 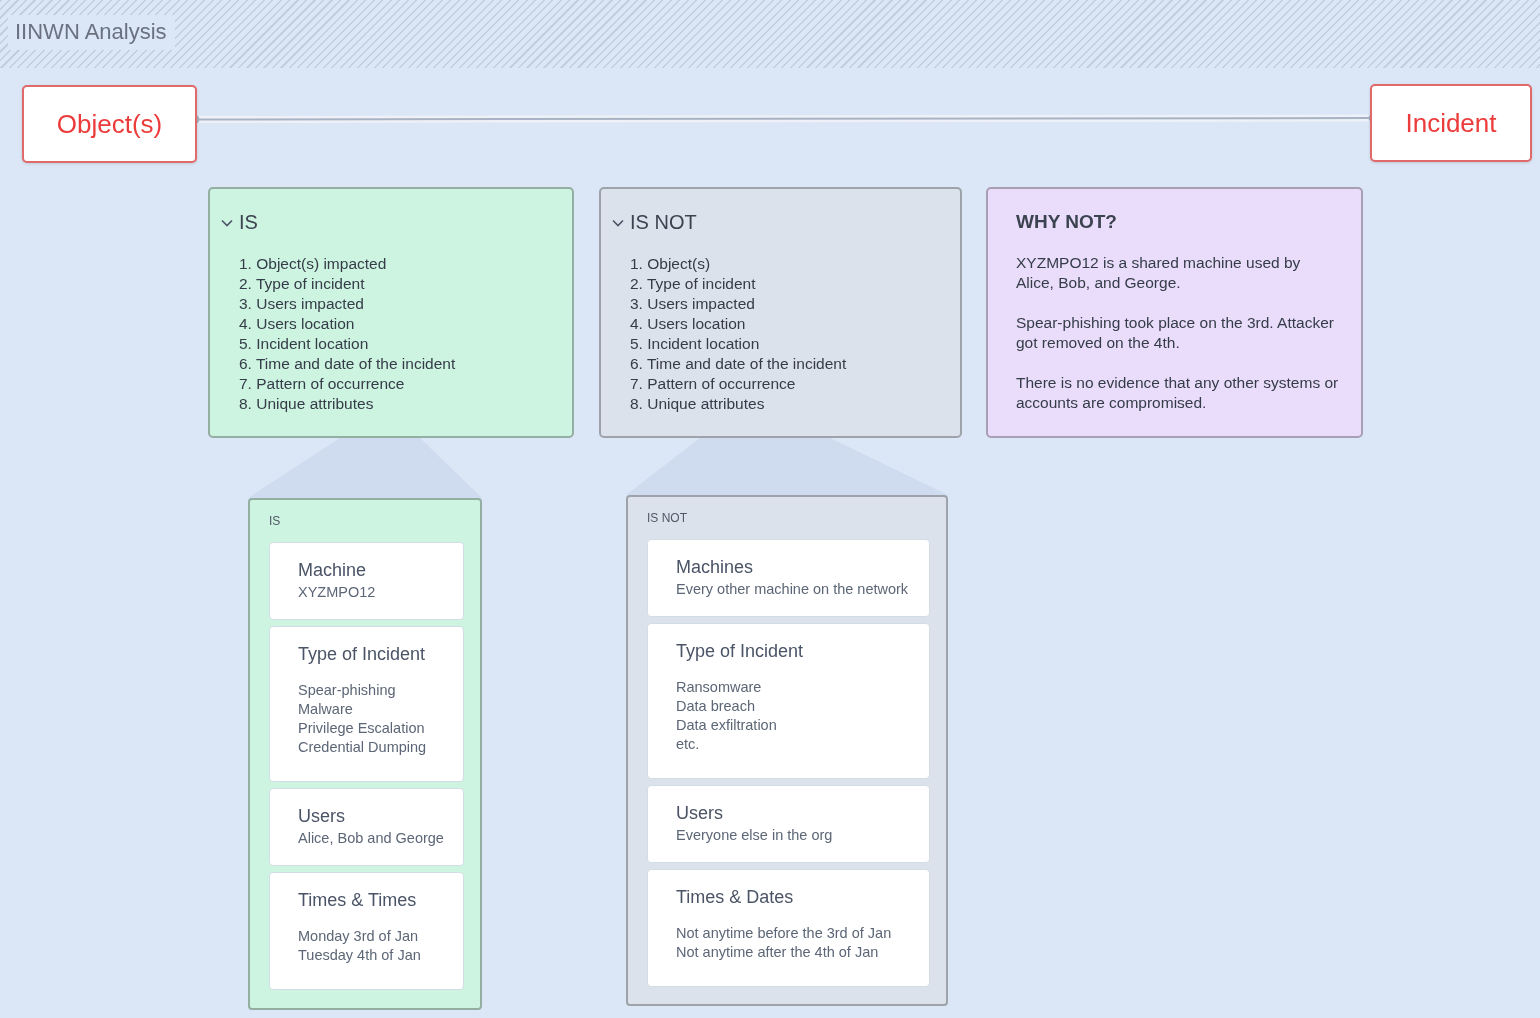 I want to click on list-item: 1. Object(s), so click(x=671, y=264).